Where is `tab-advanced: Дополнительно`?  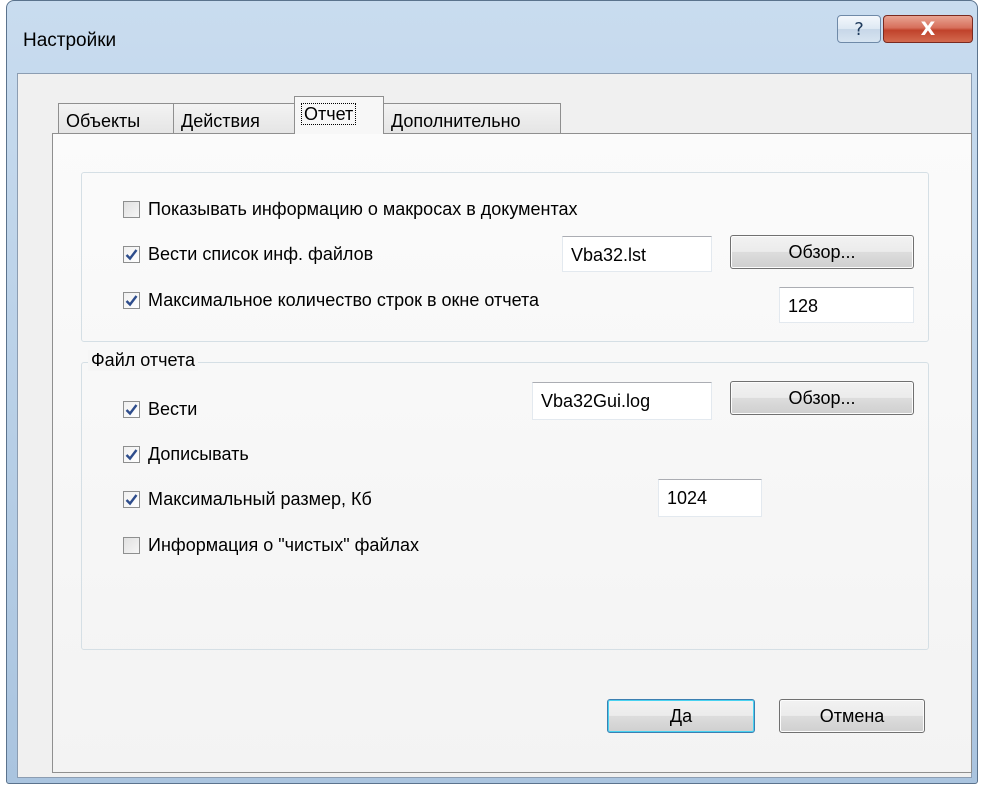 tab-advanced: Дополнительно is located at coordinates (472, 119).